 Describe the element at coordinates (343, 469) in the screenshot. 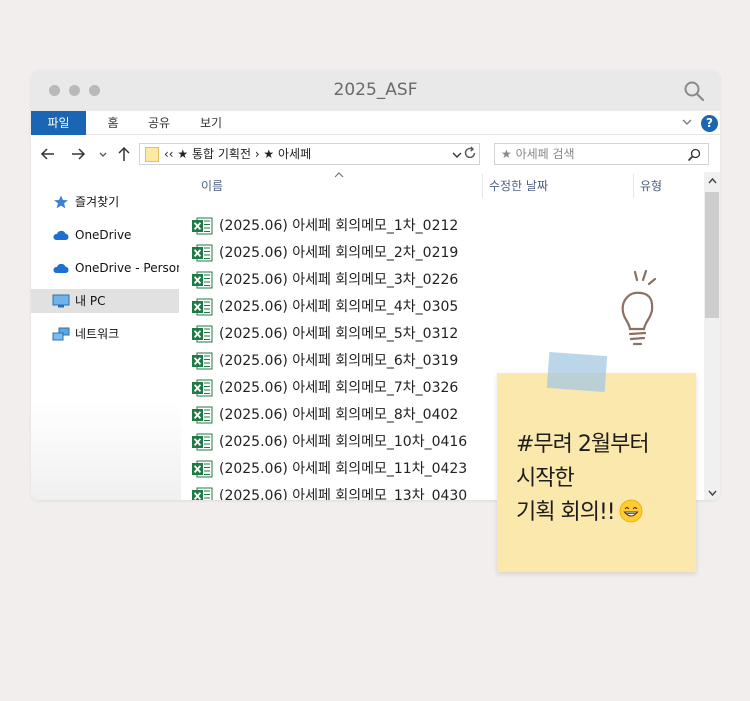

I see `file-name: (2025.06) 아세페 회의메모_11차_0423` at that location.